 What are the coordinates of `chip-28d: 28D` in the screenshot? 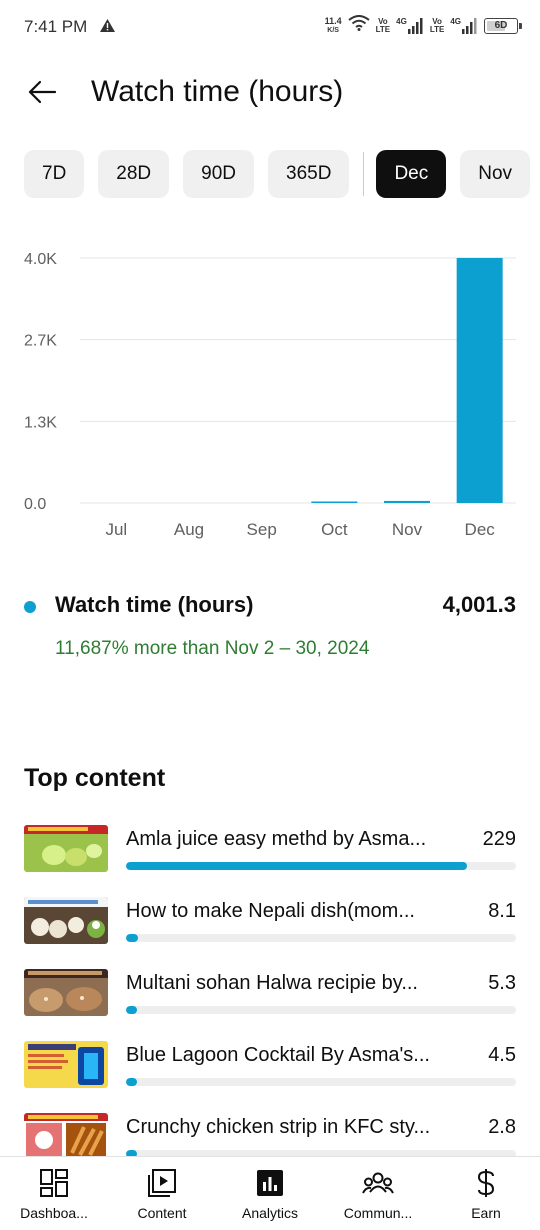 It's located at (134, 174).